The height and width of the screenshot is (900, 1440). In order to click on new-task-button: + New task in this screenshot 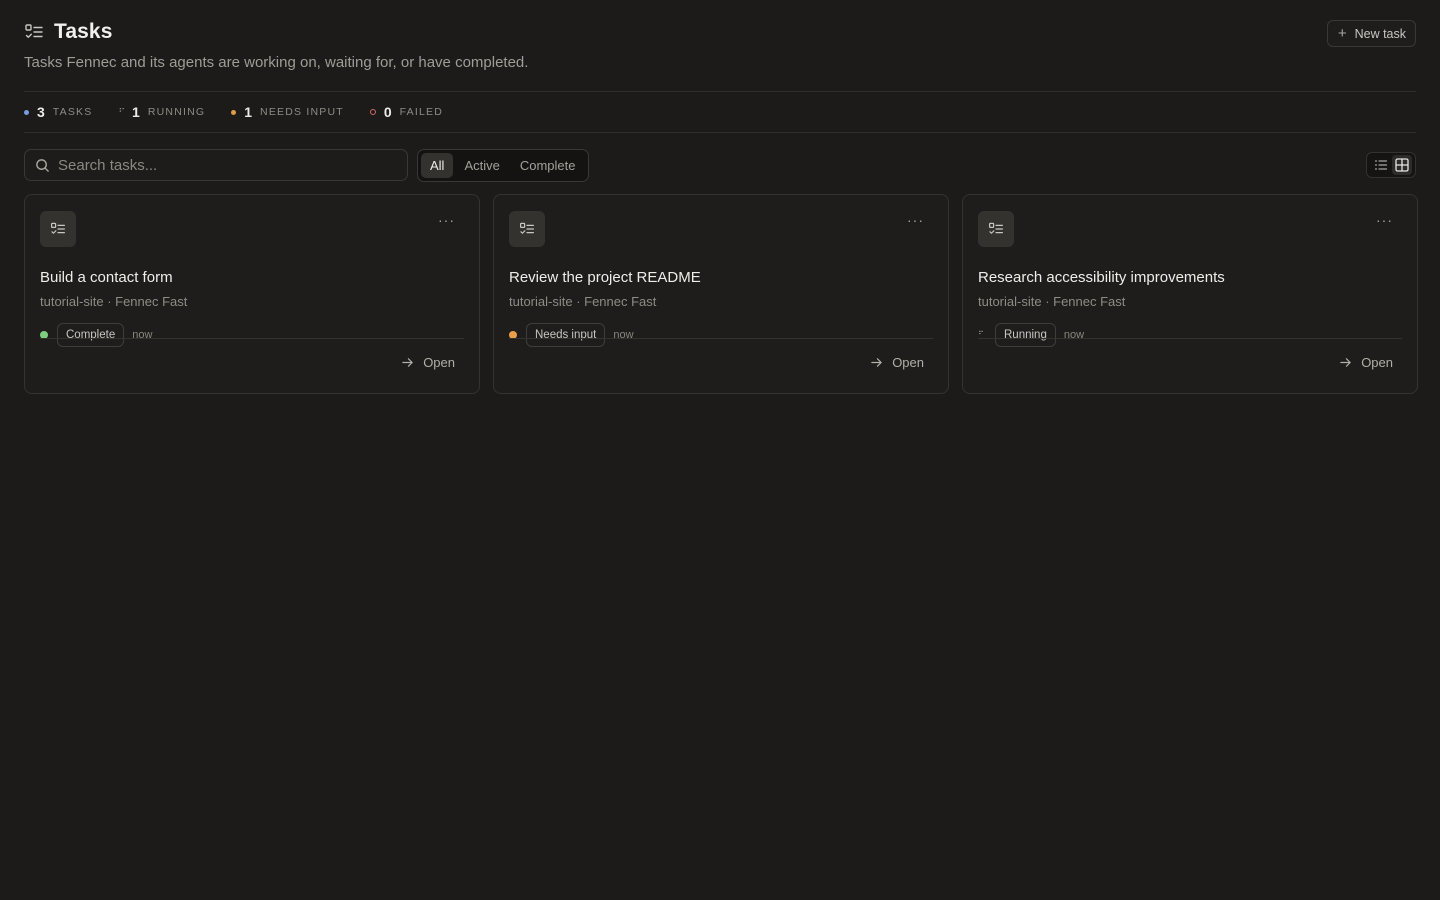, I will do `click(1371, 33)`.